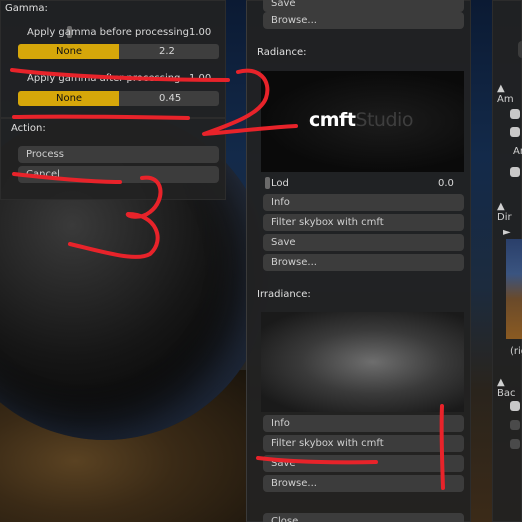  I want to click on action-panel: Action: Process Cancel, so click(113, 159).